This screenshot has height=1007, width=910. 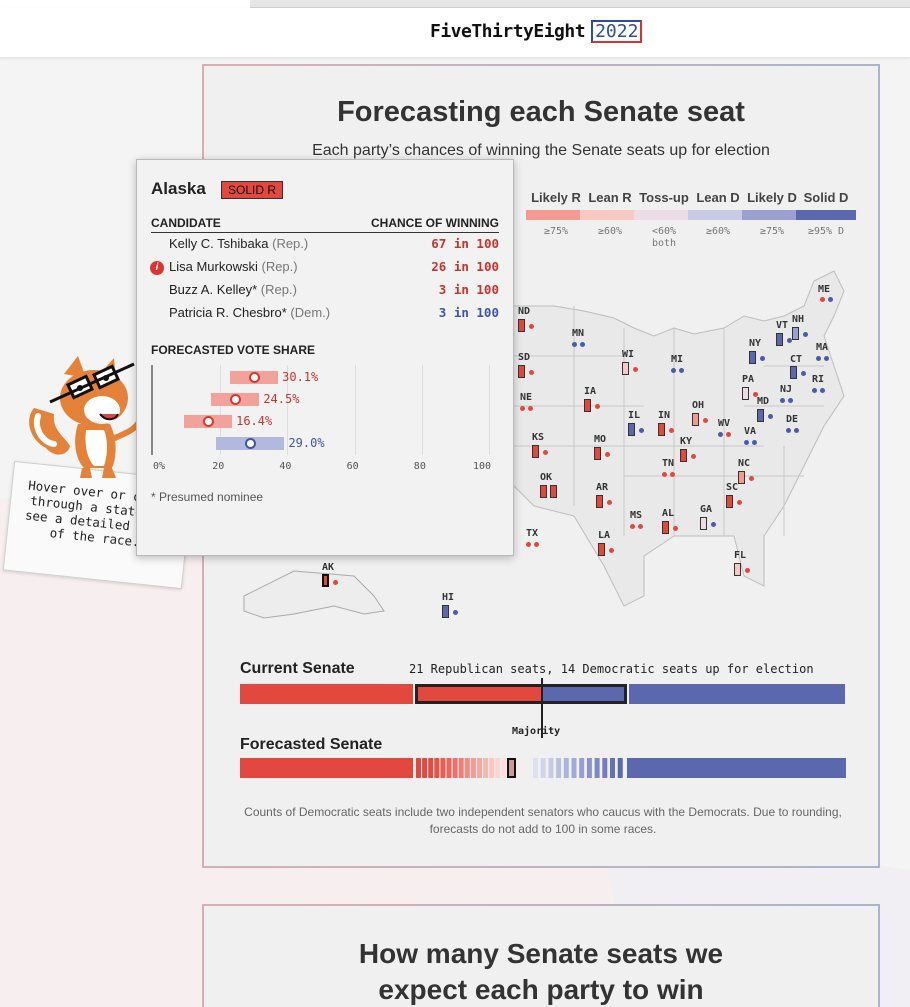 What do you see at coordinates (254, 421) in the screenshot?
I see `vote-share-label: 16.4%` at bounding box center [254, 421].